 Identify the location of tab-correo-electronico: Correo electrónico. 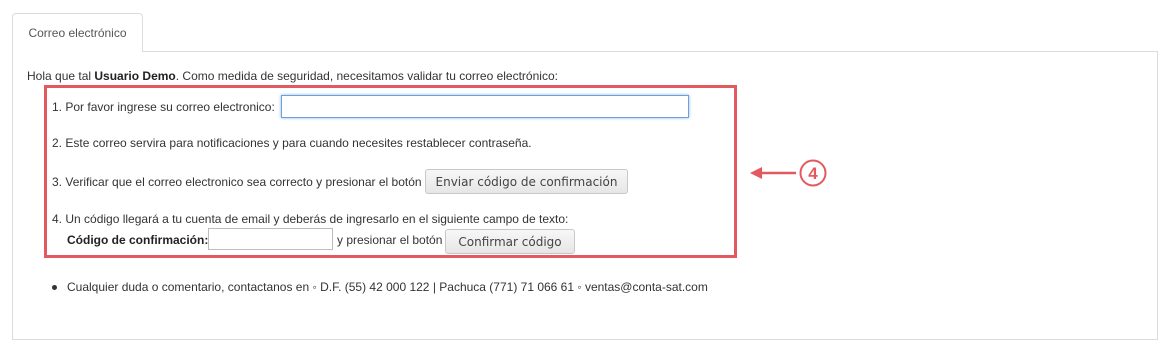
(77, 32).